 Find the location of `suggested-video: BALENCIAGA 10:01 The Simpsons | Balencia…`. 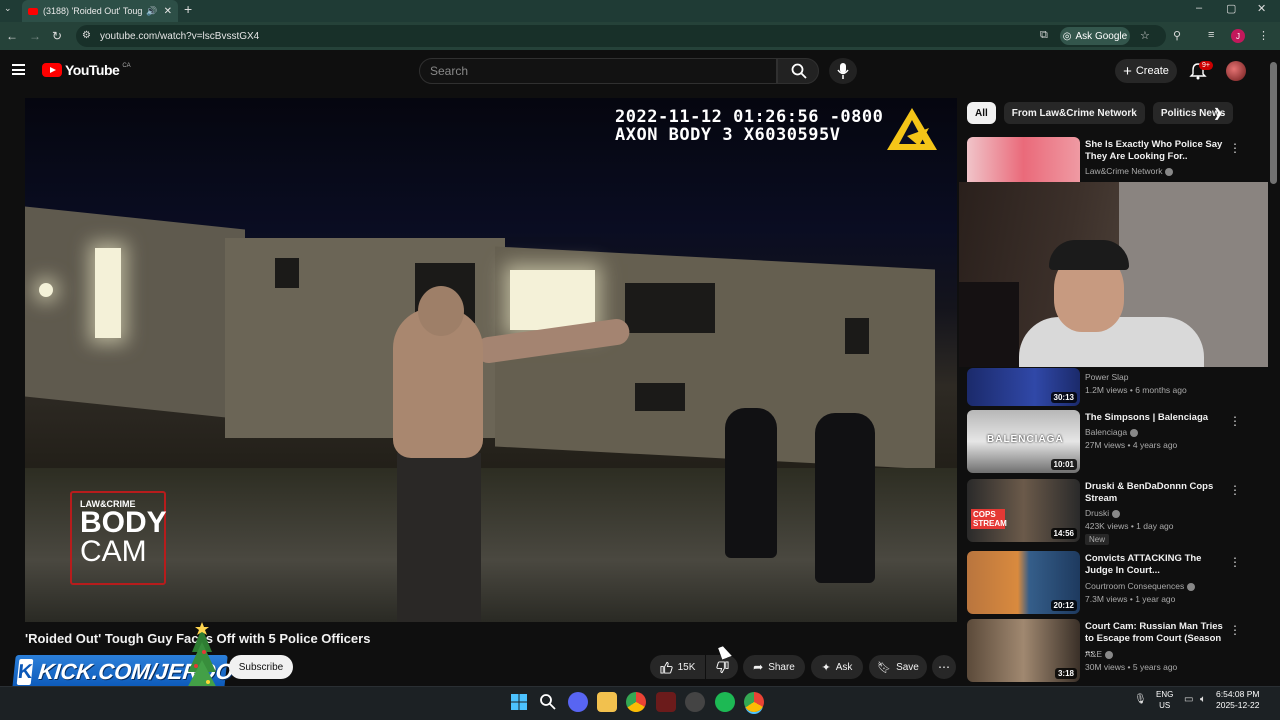

suggested-video: BALENCIAGA 10:01 The Simpsons | Balencia… is located at coordinates (1112, 443).